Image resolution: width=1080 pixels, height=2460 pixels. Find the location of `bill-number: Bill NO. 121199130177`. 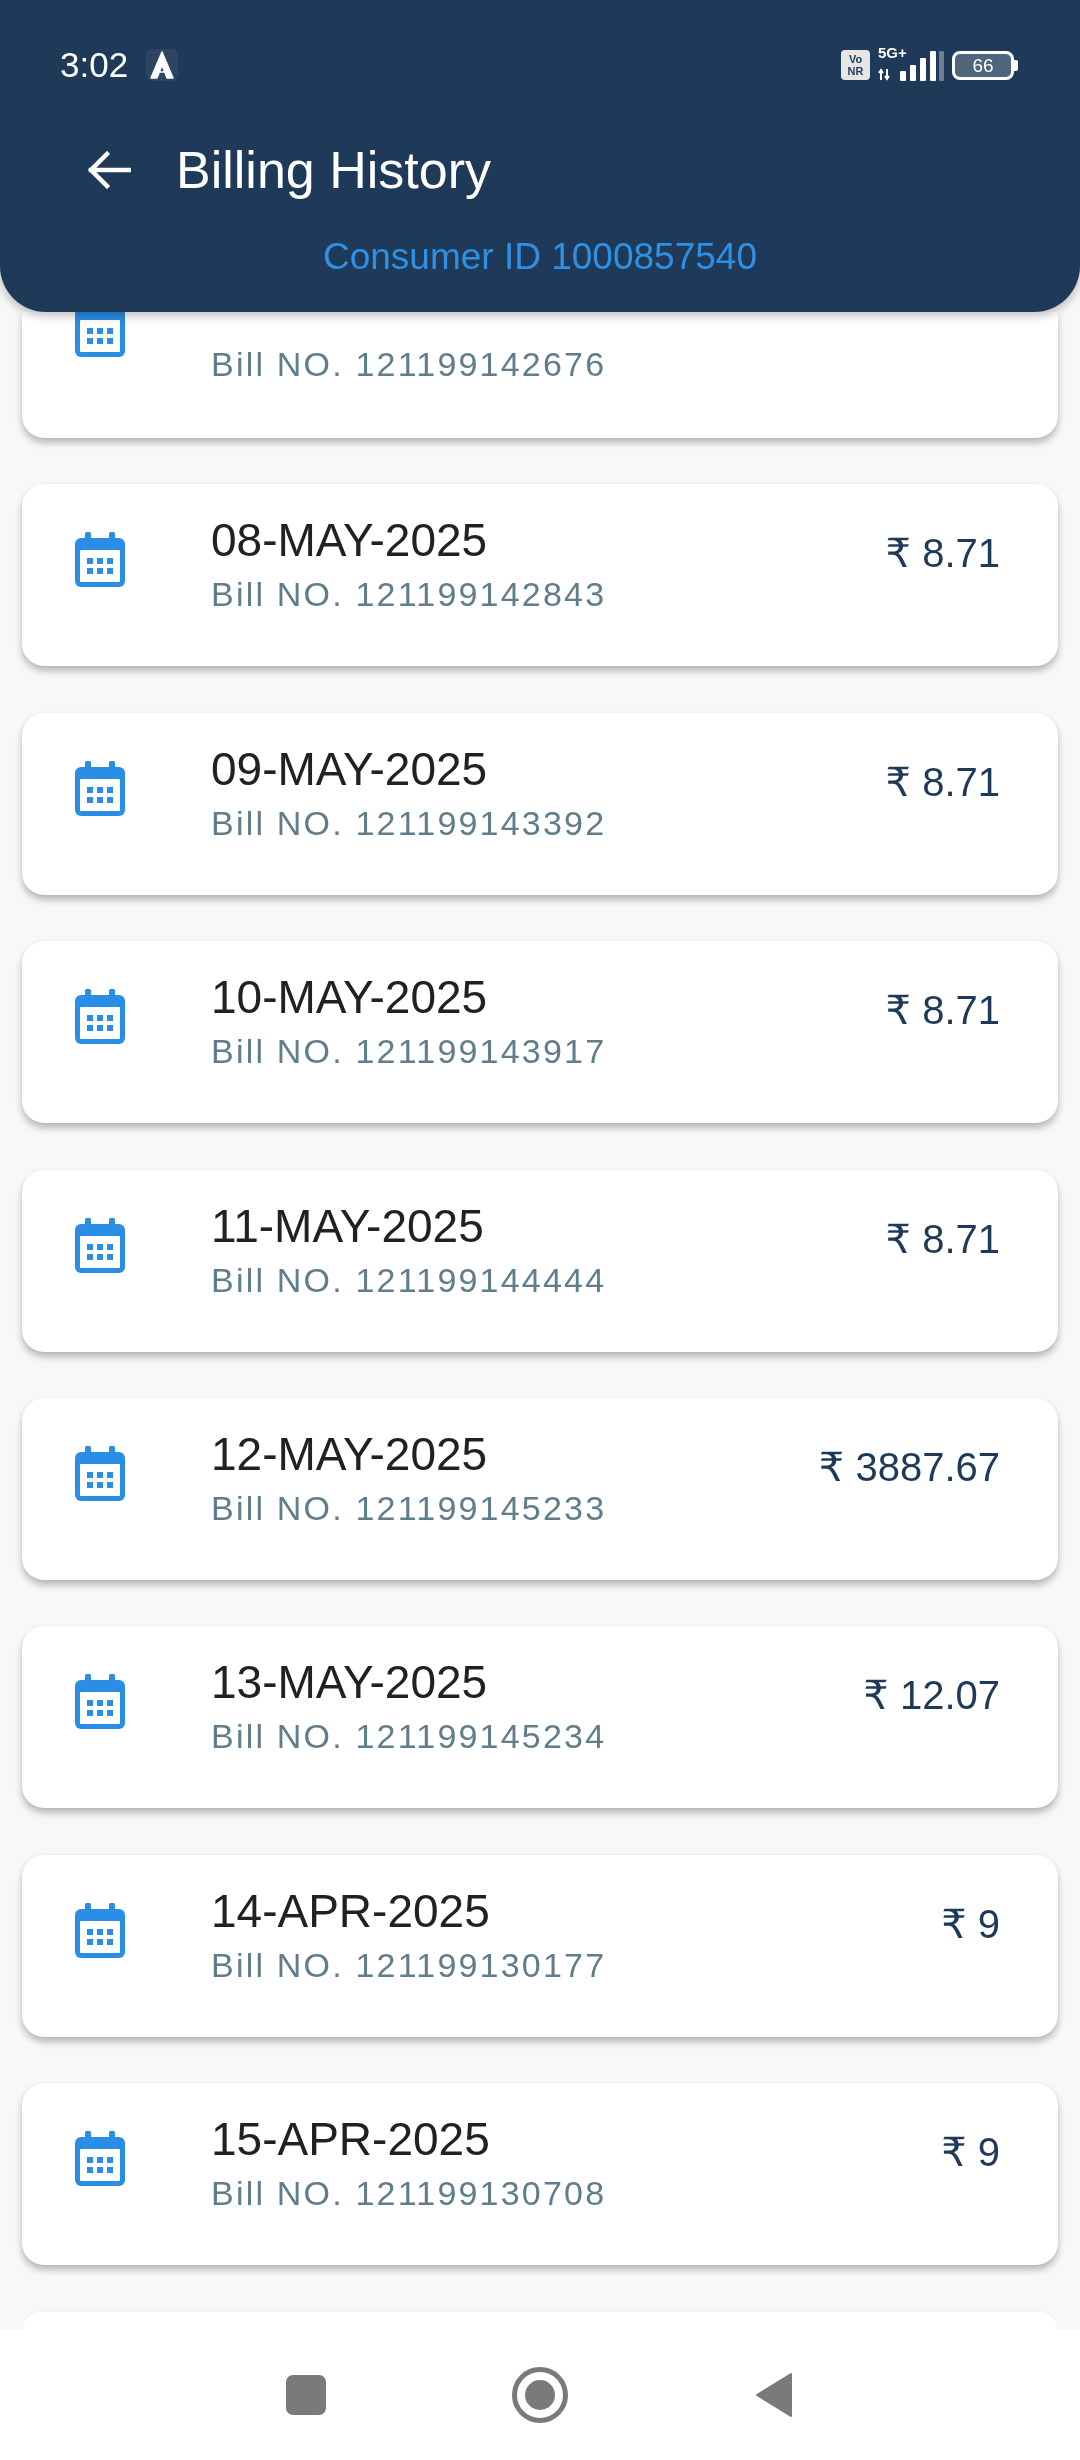

bill-number: Bill NO. 121199130177 is located at coordinates (409, 1965).